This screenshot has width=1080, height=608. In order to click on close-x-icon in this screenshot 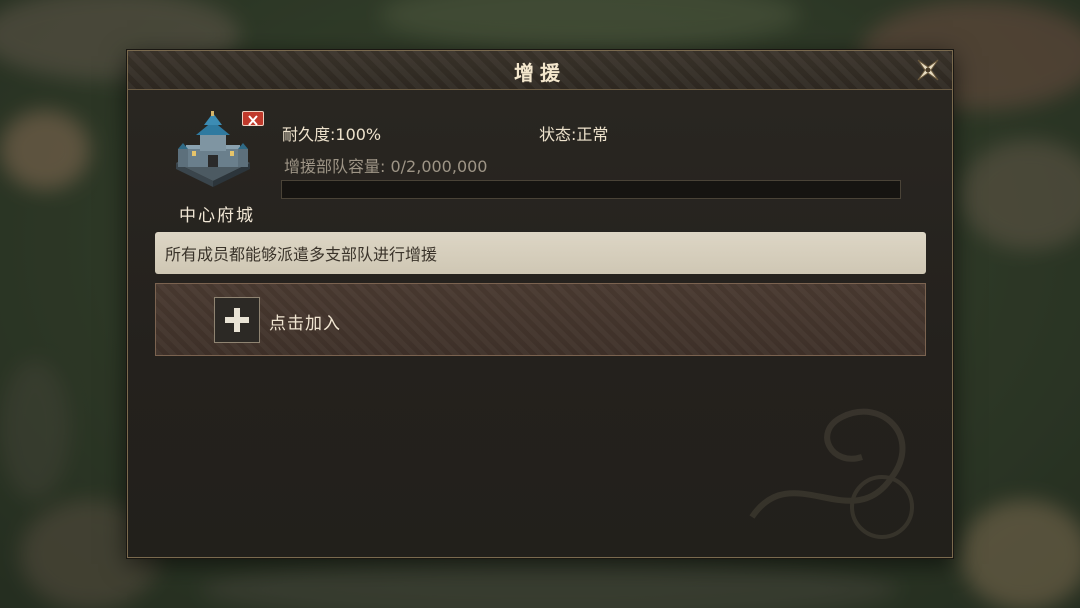, I will do `click(928, 70)`.